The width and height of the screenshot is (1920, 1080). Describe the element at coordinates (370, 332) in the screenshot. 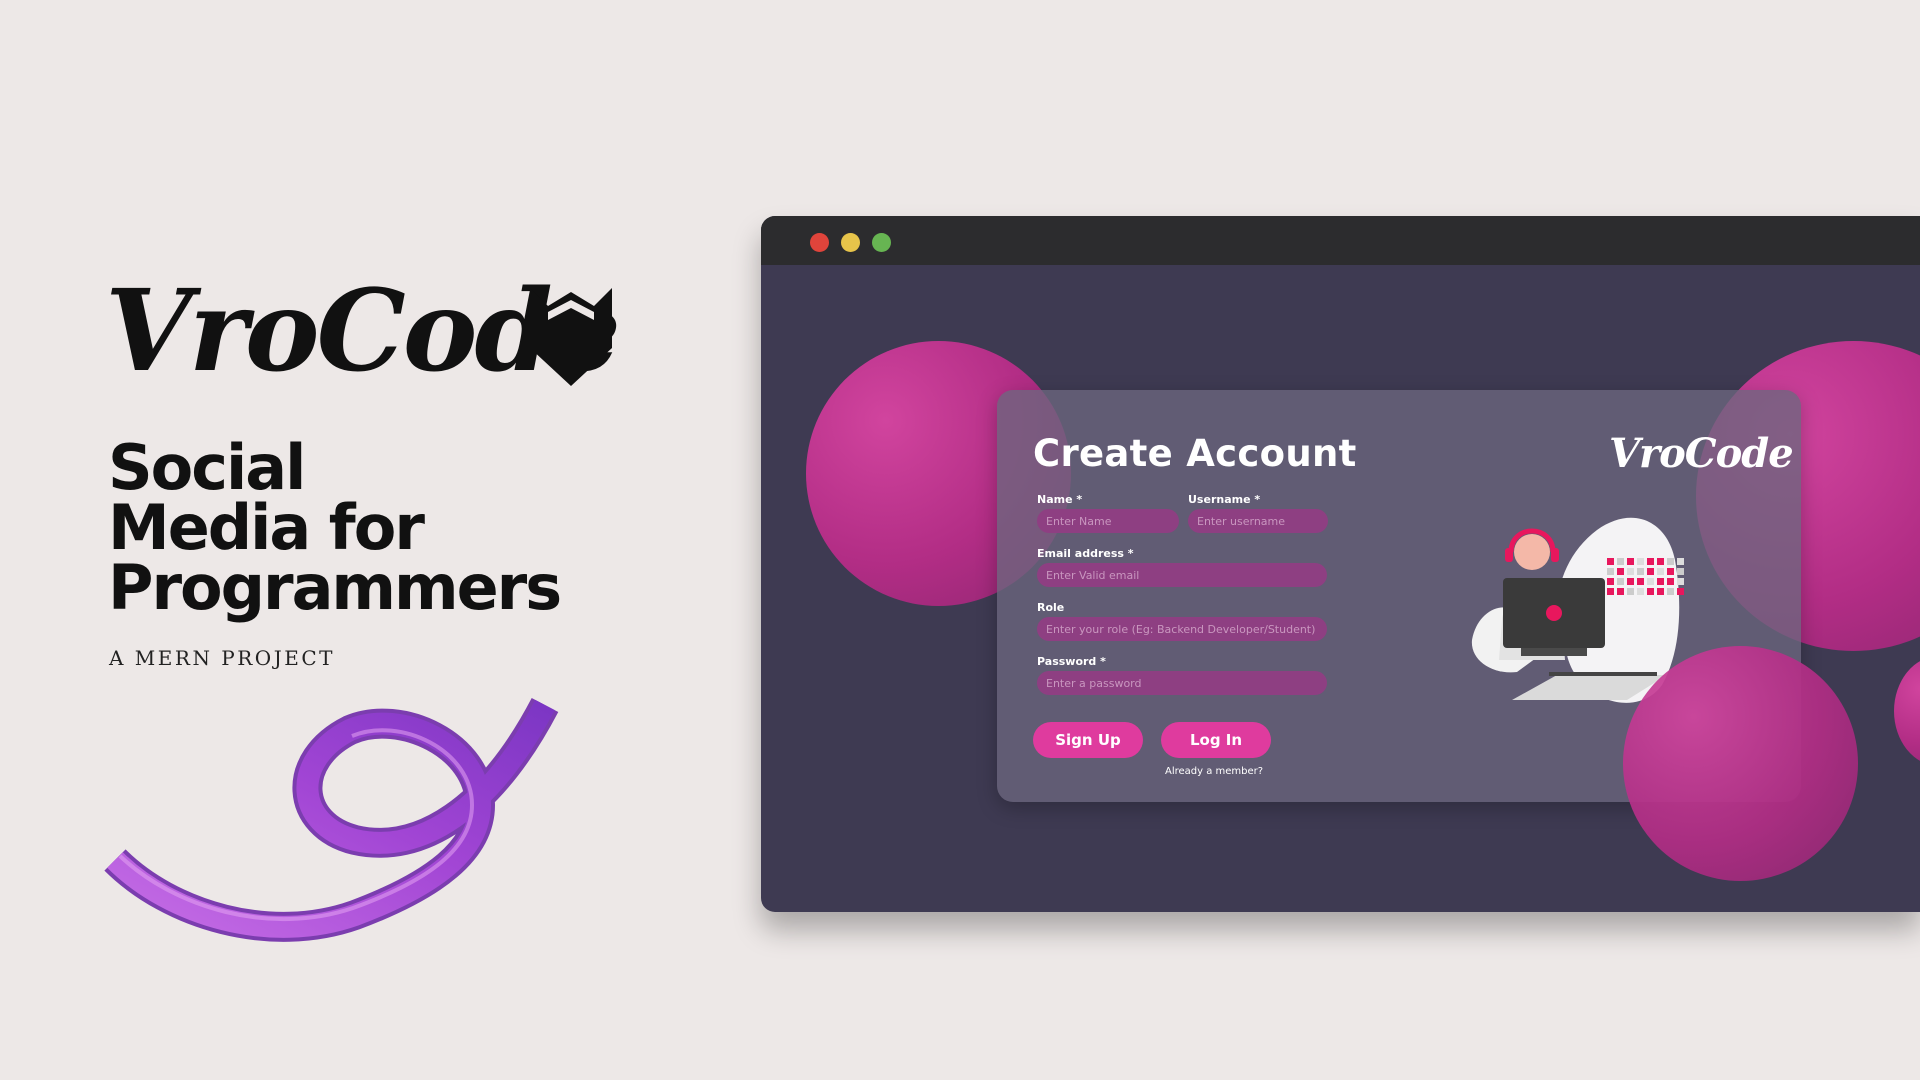

I see `brand-logo: VroCode` at that location.